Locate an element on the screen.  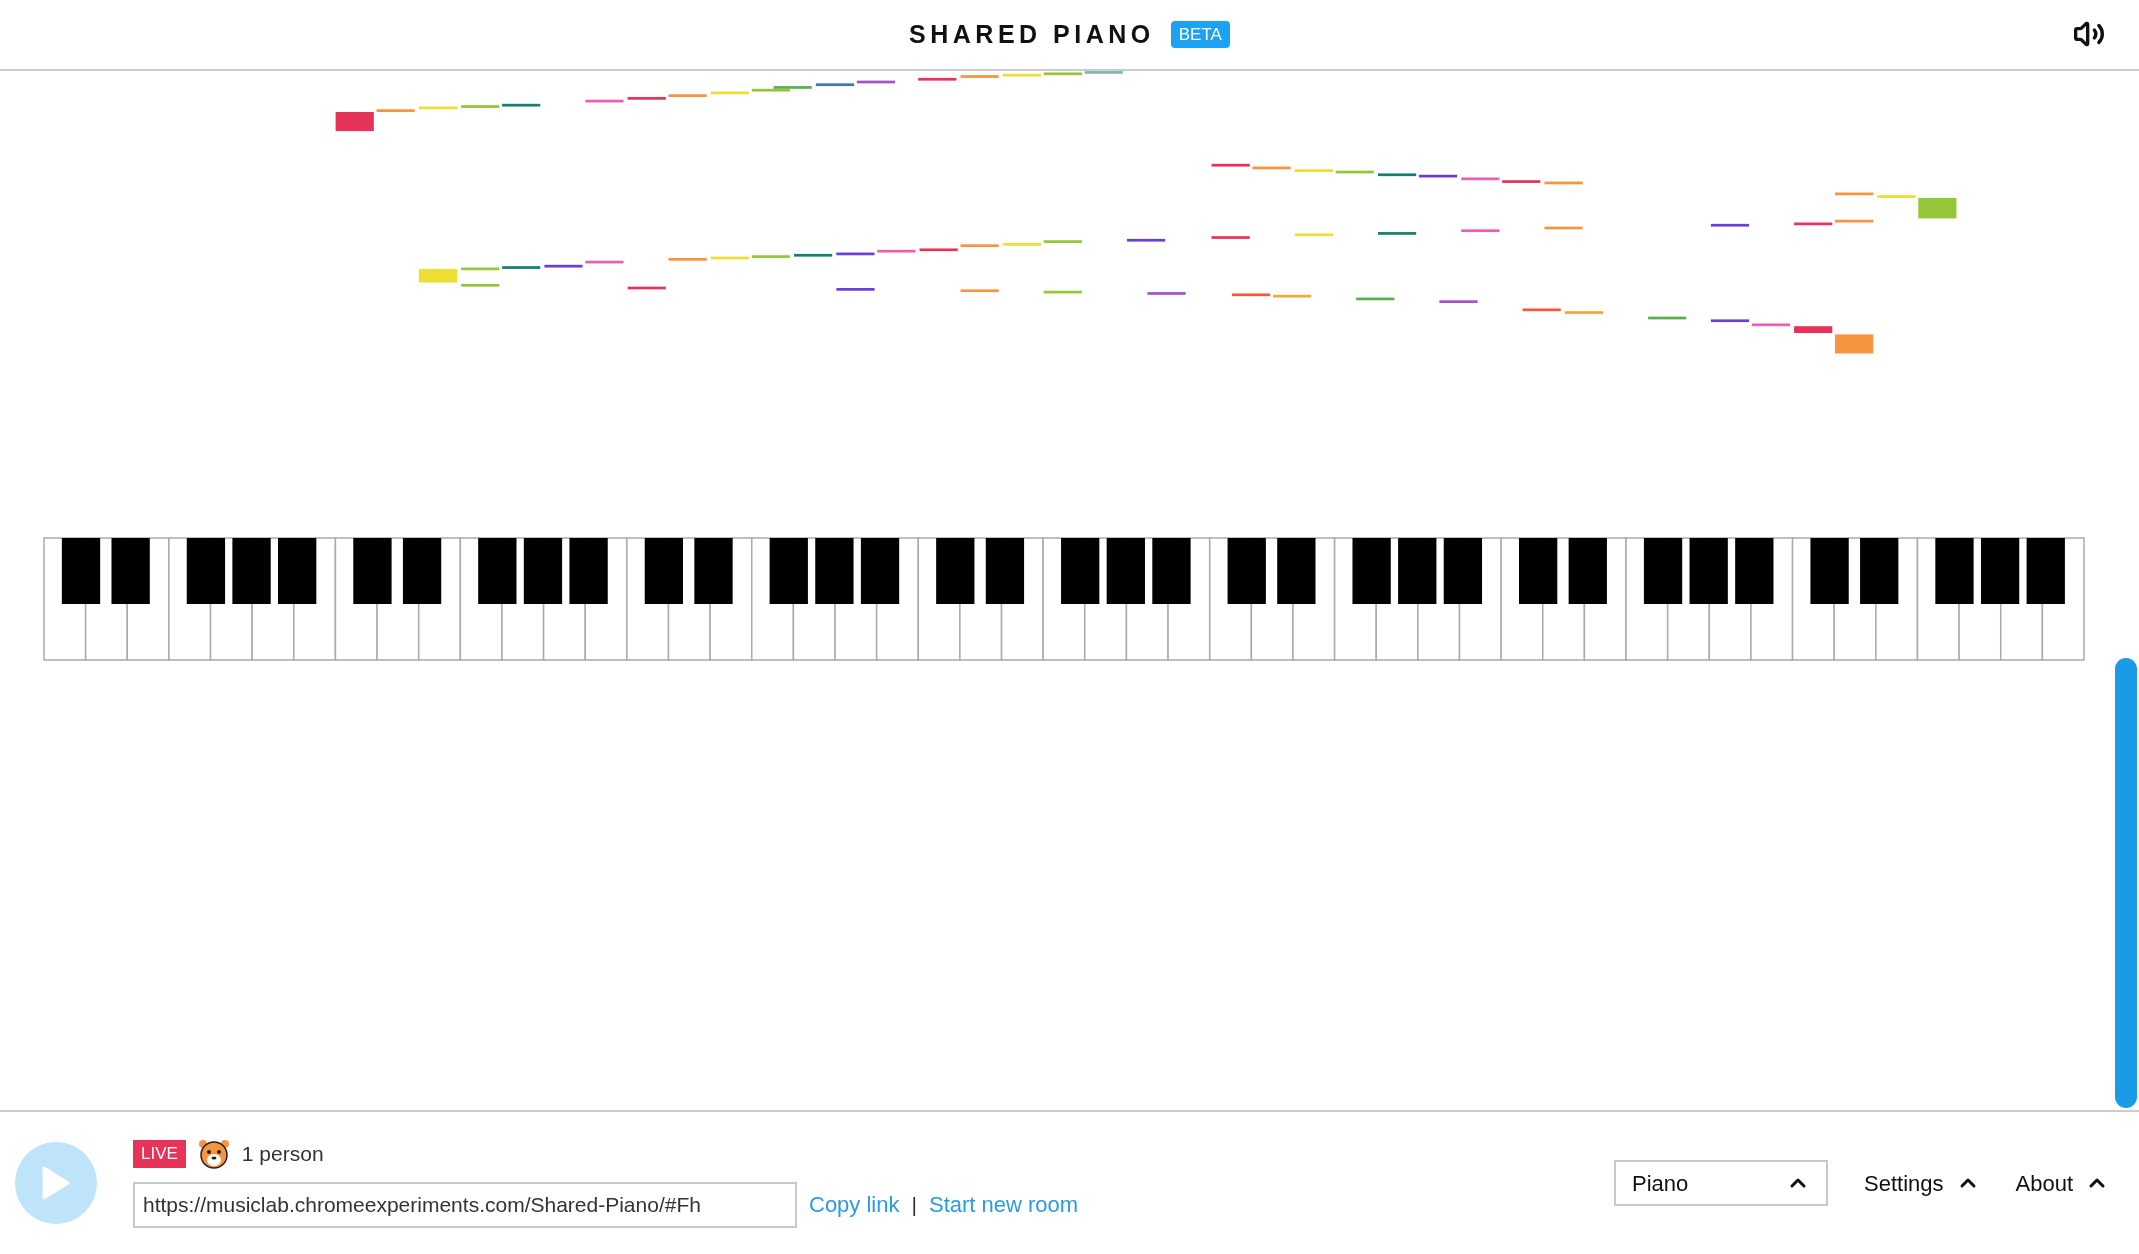
scrollbar-thumb is located at coordinates (2125, 883).